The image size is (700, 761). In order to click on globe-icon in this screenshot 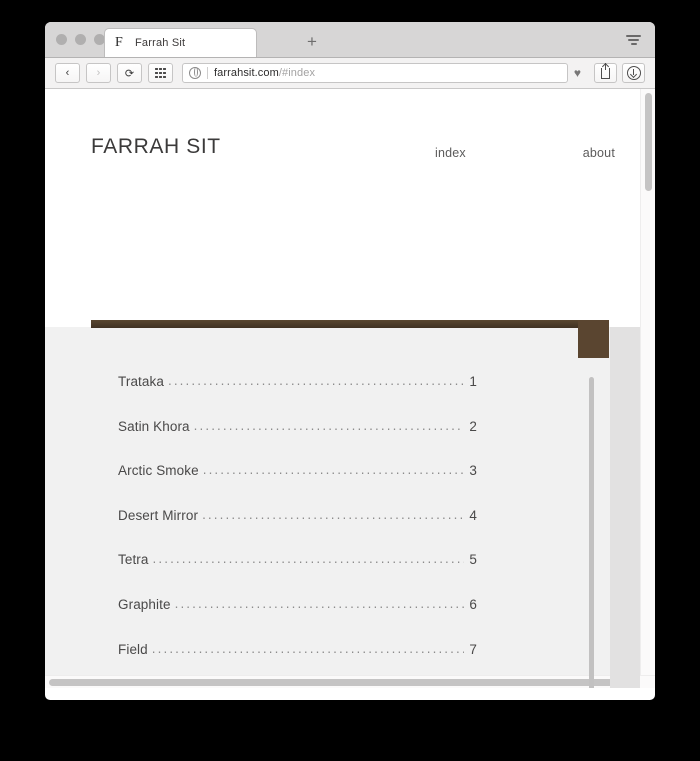, I will do `click(195, 73)`.